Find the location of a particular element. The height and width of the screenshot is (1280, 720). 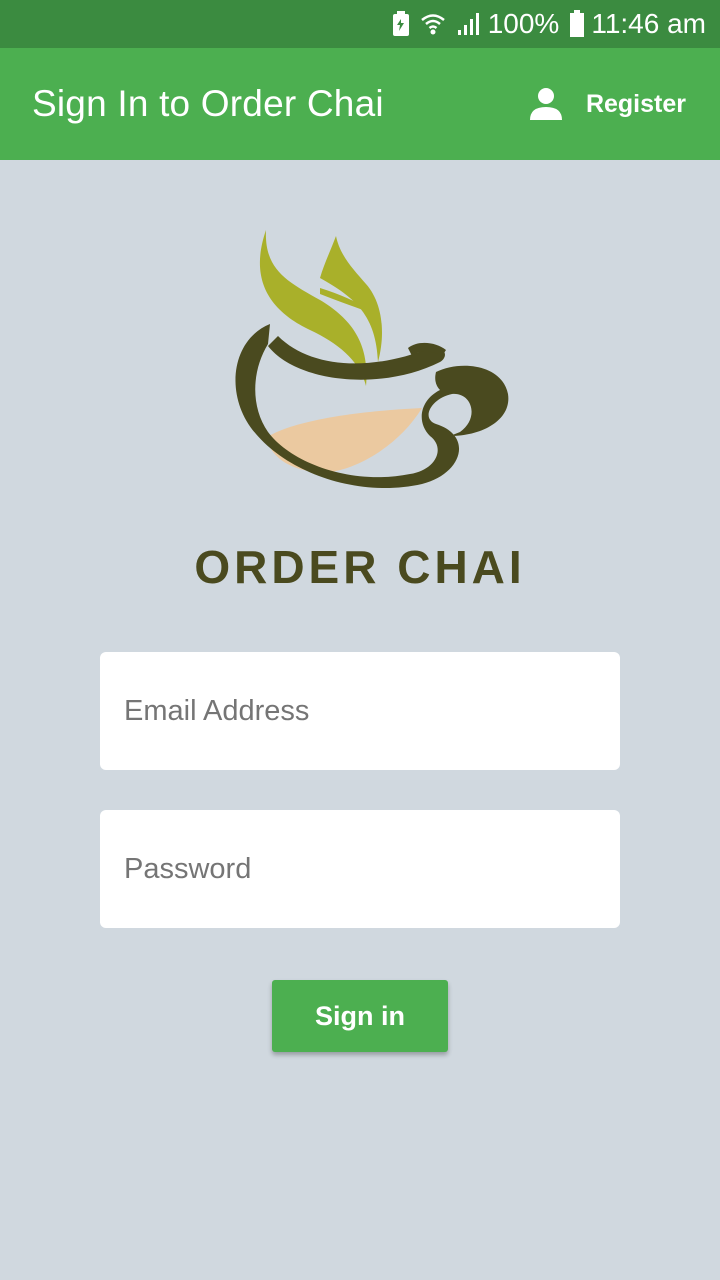

page-title: Sign In to Order Chai is located at coordinates (208, 103).